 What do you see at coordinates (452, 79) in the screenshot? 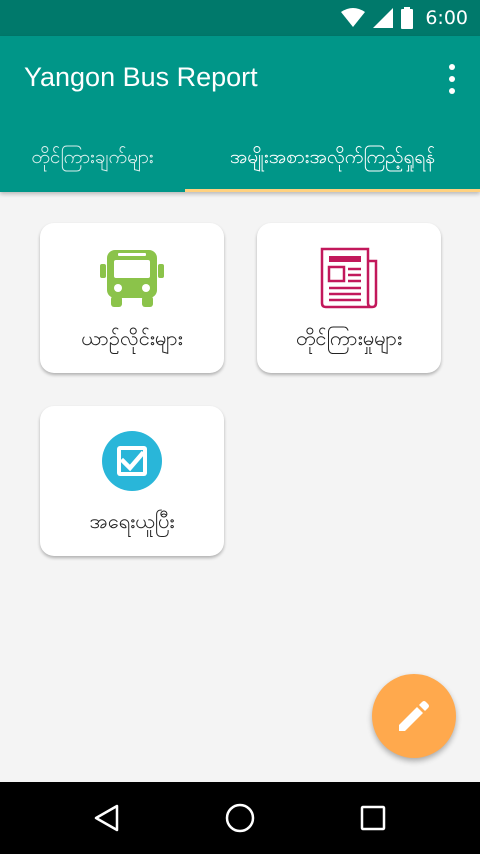
I see `more-vert-icon` at bounding box center [452, 79].